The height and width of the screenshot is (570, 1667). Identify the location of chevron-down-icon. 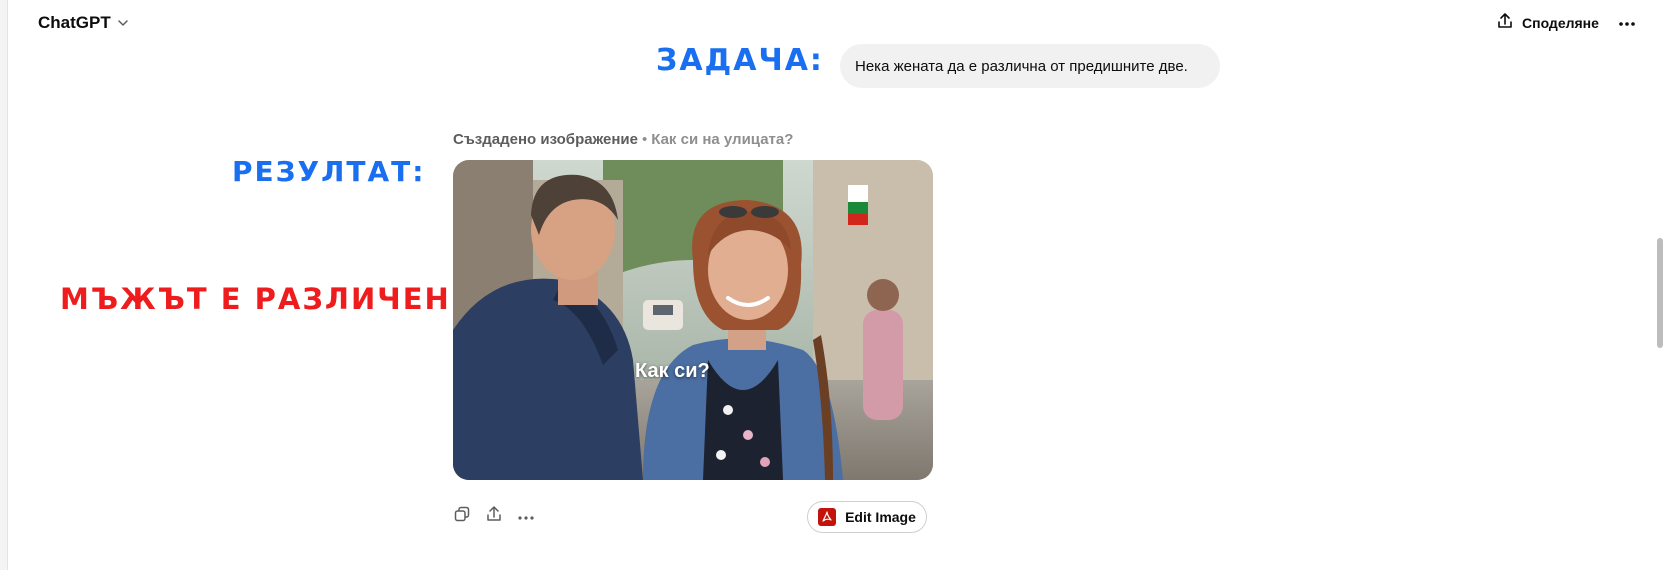
(123, 23).